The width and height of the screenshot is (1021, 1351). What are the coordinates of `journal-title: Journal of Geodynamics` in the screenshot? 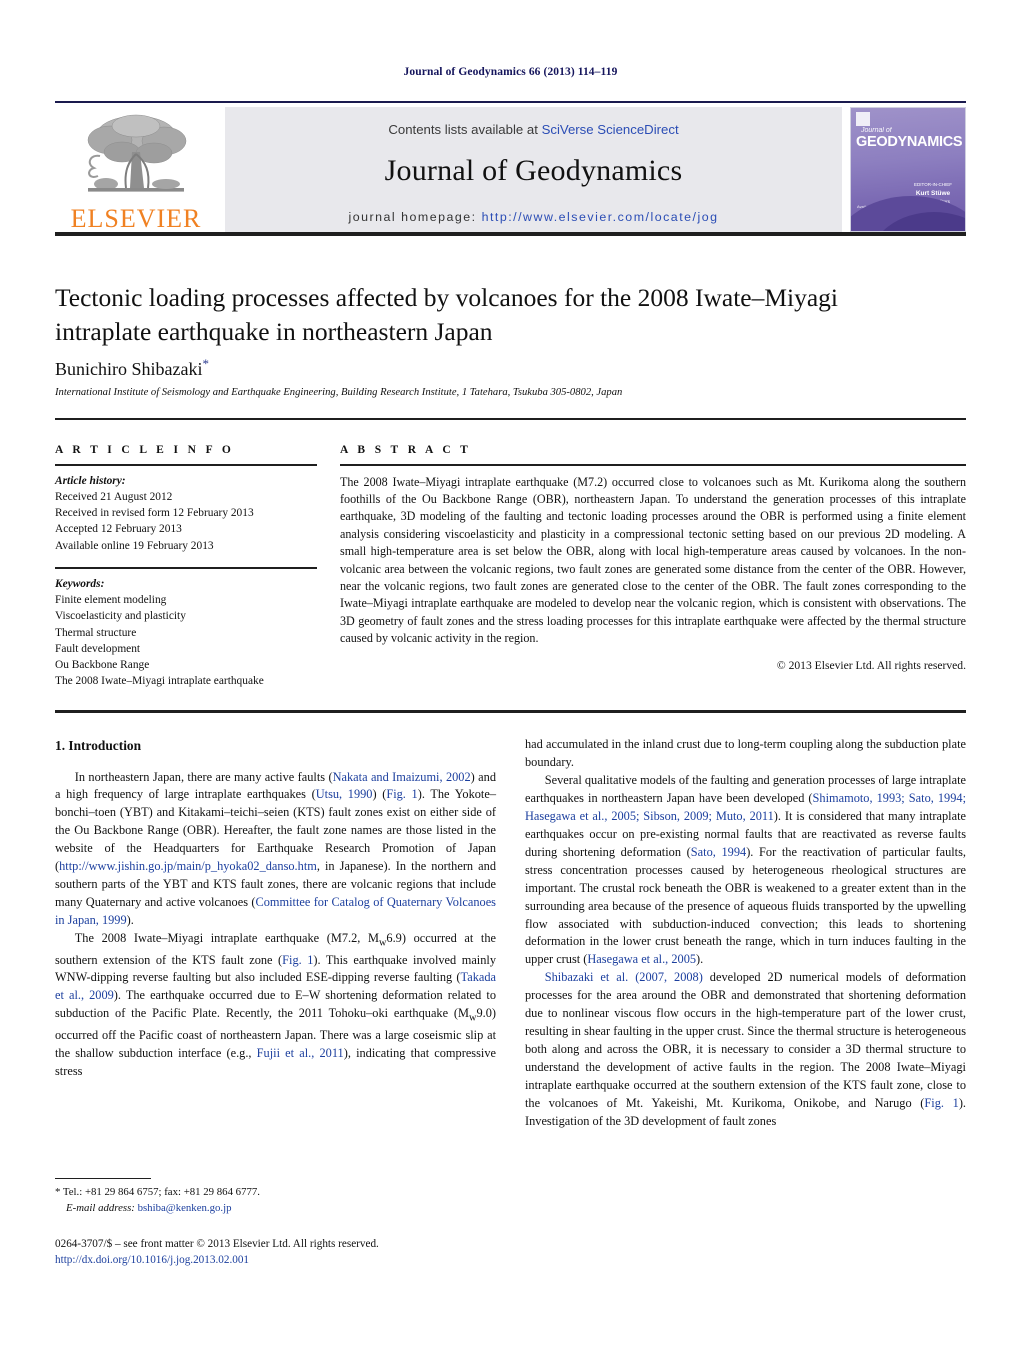 It's located at (533, 170).